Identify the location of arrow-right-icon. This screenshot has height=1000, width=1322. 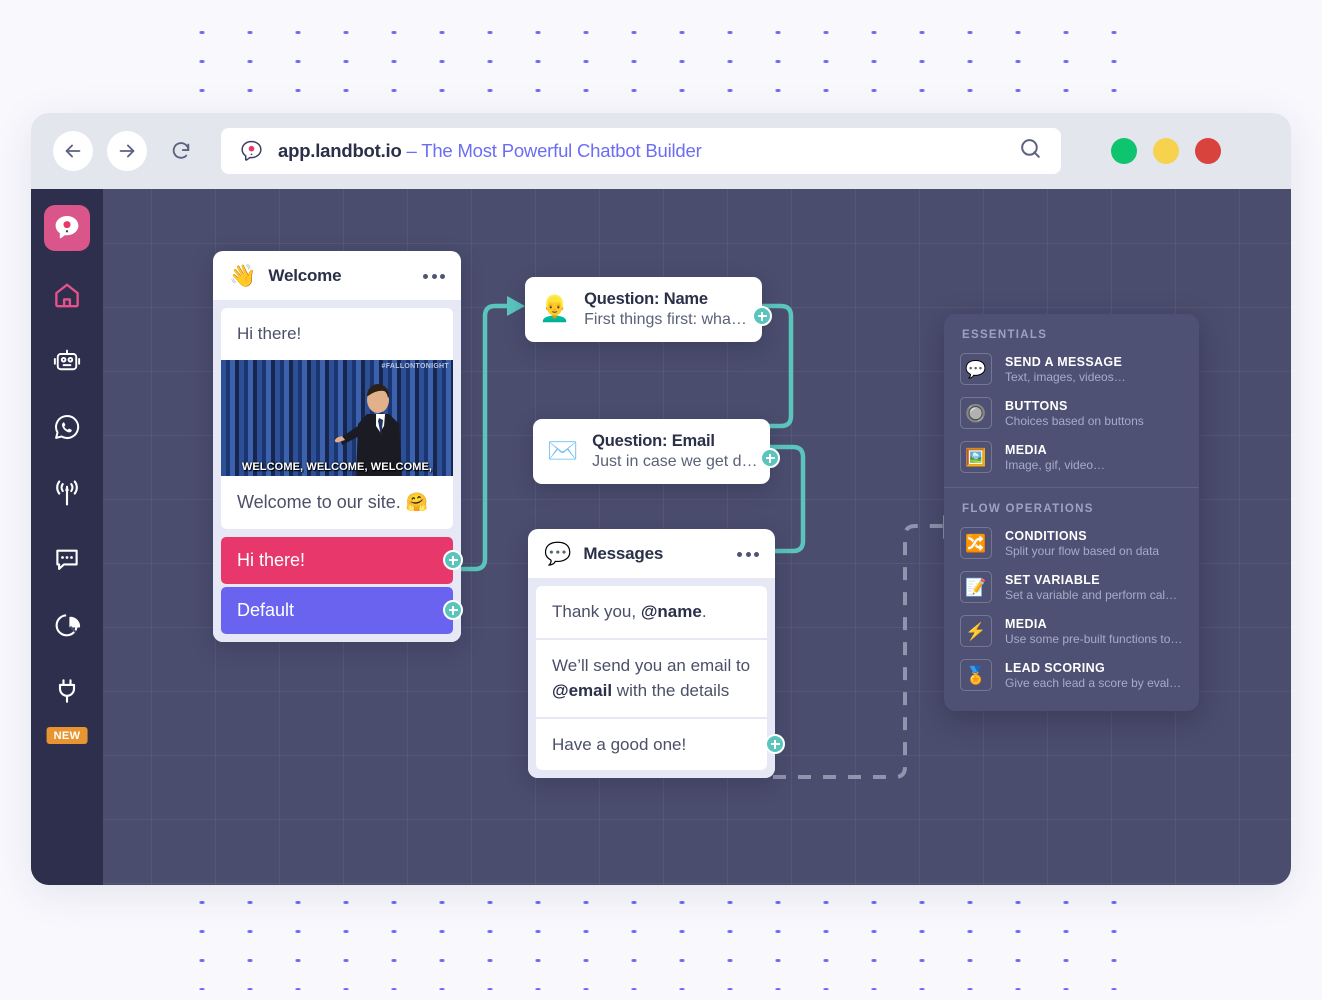
(127, 151).